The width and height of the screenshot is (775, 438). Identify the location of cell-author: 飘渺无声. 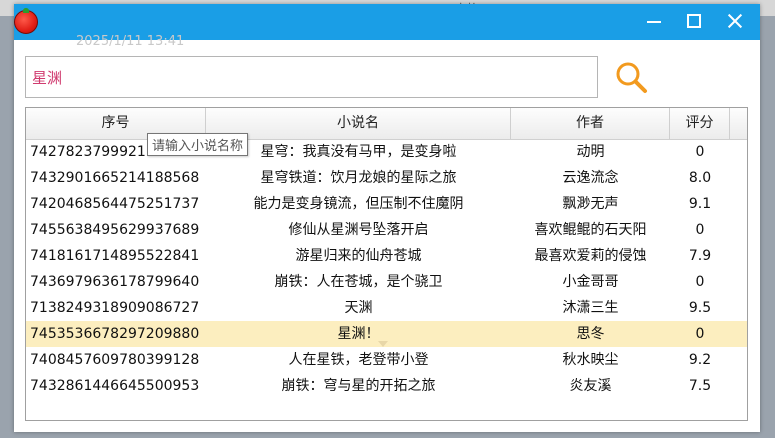
(590, 204).